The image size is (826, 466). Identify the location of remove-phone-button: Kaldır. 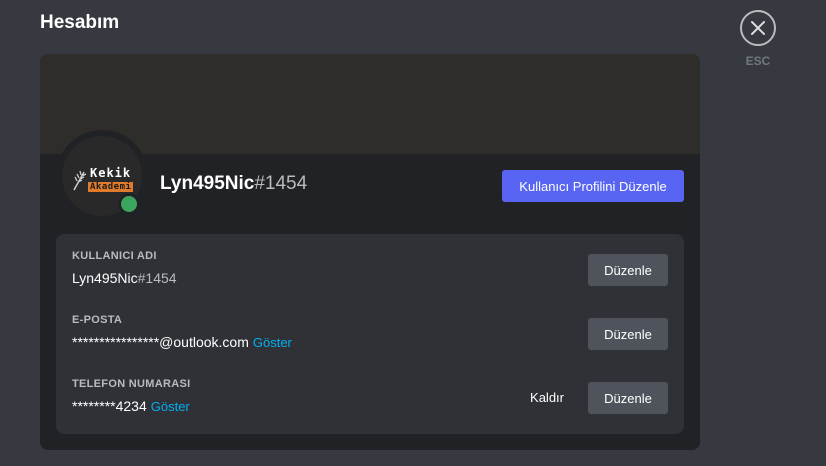
(547, 398).